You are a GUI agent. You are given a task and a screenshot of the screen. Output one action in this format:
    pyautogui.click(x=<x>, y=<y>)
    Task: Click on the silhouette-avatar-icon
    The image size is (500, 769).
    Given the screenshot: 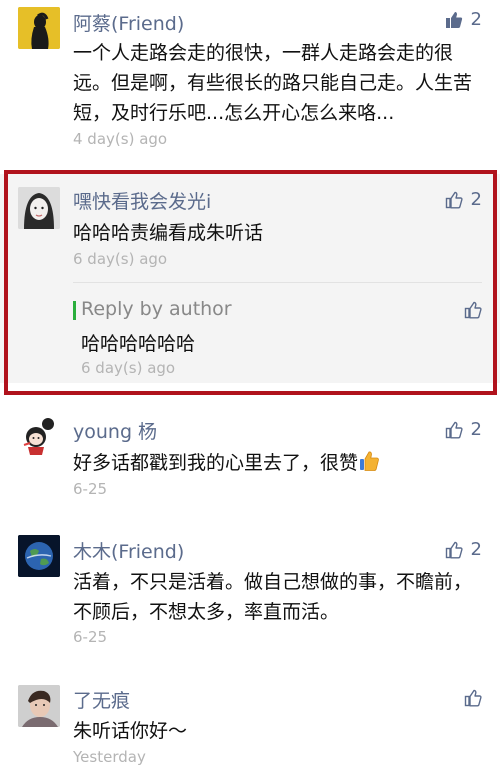 What is the action you would take?
    pyautogui.click(x=39, y=28)
    